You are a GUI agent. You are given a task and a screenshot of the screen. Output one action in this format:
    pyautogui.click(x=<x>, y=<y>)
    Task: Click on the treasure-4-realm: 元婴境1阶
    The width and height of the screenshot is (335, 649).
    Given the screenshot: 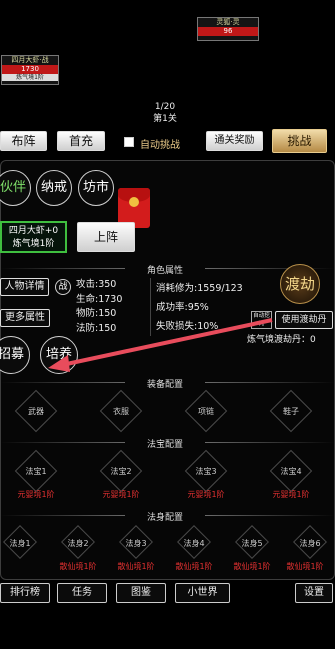 What is the action you would take?
    pyautogui.click(x=291, y=494)
    